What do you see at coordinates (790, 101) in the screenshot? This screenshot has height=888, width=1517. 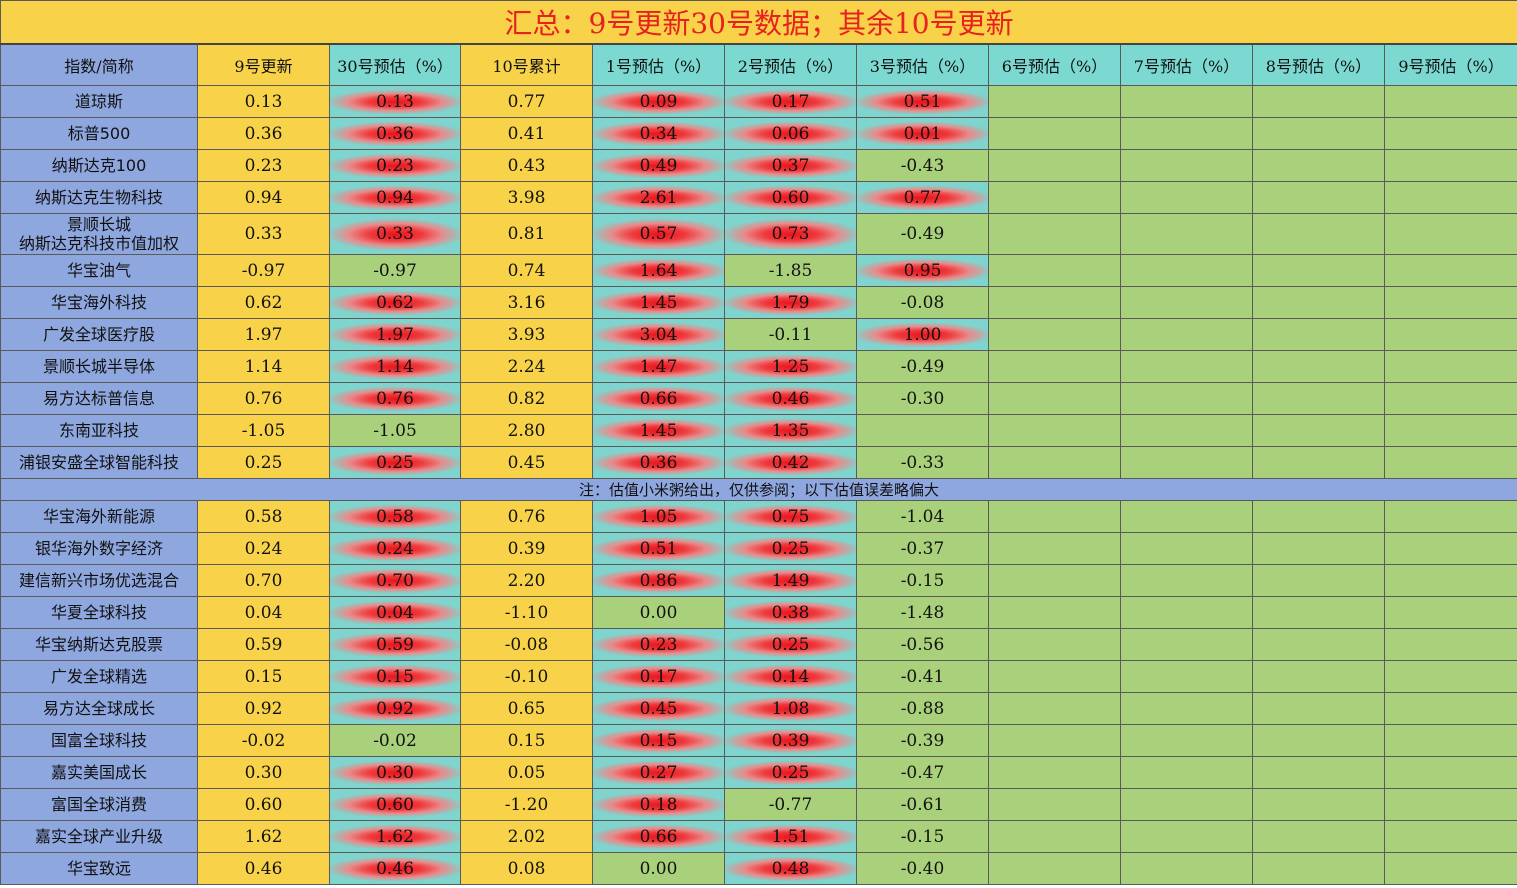 I see `cell-2-estimate: 0.17` at bounding box center [790, 101].